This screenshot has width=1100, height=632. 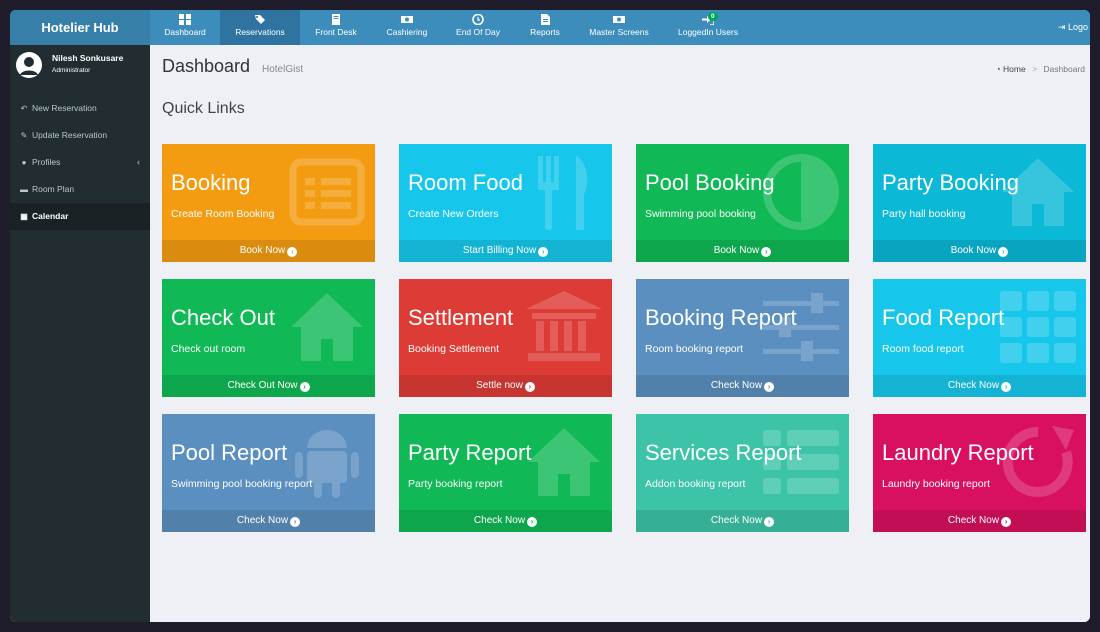 What do you see at coordinates (545, 32) in the screenshot?
I see `nav-label: Reports` at bounding box center [545, 32].